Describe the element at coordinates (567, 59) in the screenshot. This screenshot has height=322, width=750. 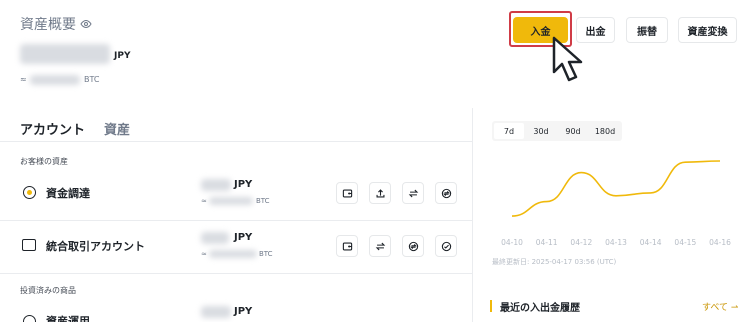
I see `mouse-cursor-icon` at that location.